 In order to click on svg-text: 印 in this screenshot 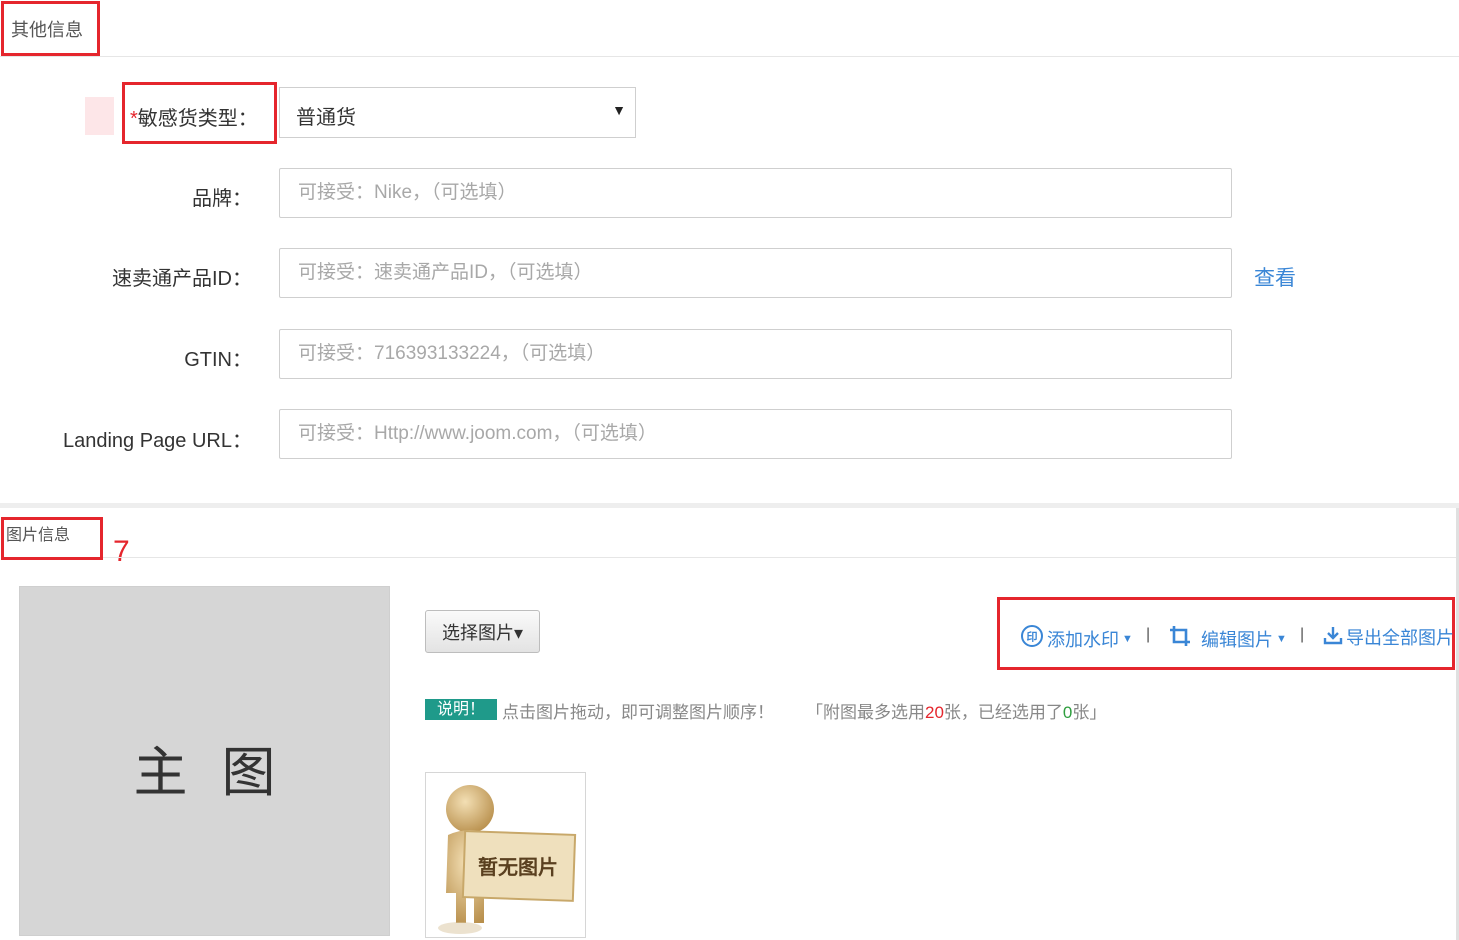, I will do `click(1032, 637)`.